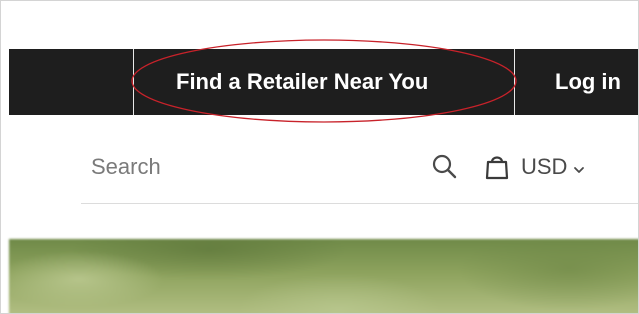 Image resolution: width=639 pixels, height=314 pixels. What do you see at coordinates (497, 167) in the screenshot?
I see `shopping-bag-icon` at bounding box center [497, 167].